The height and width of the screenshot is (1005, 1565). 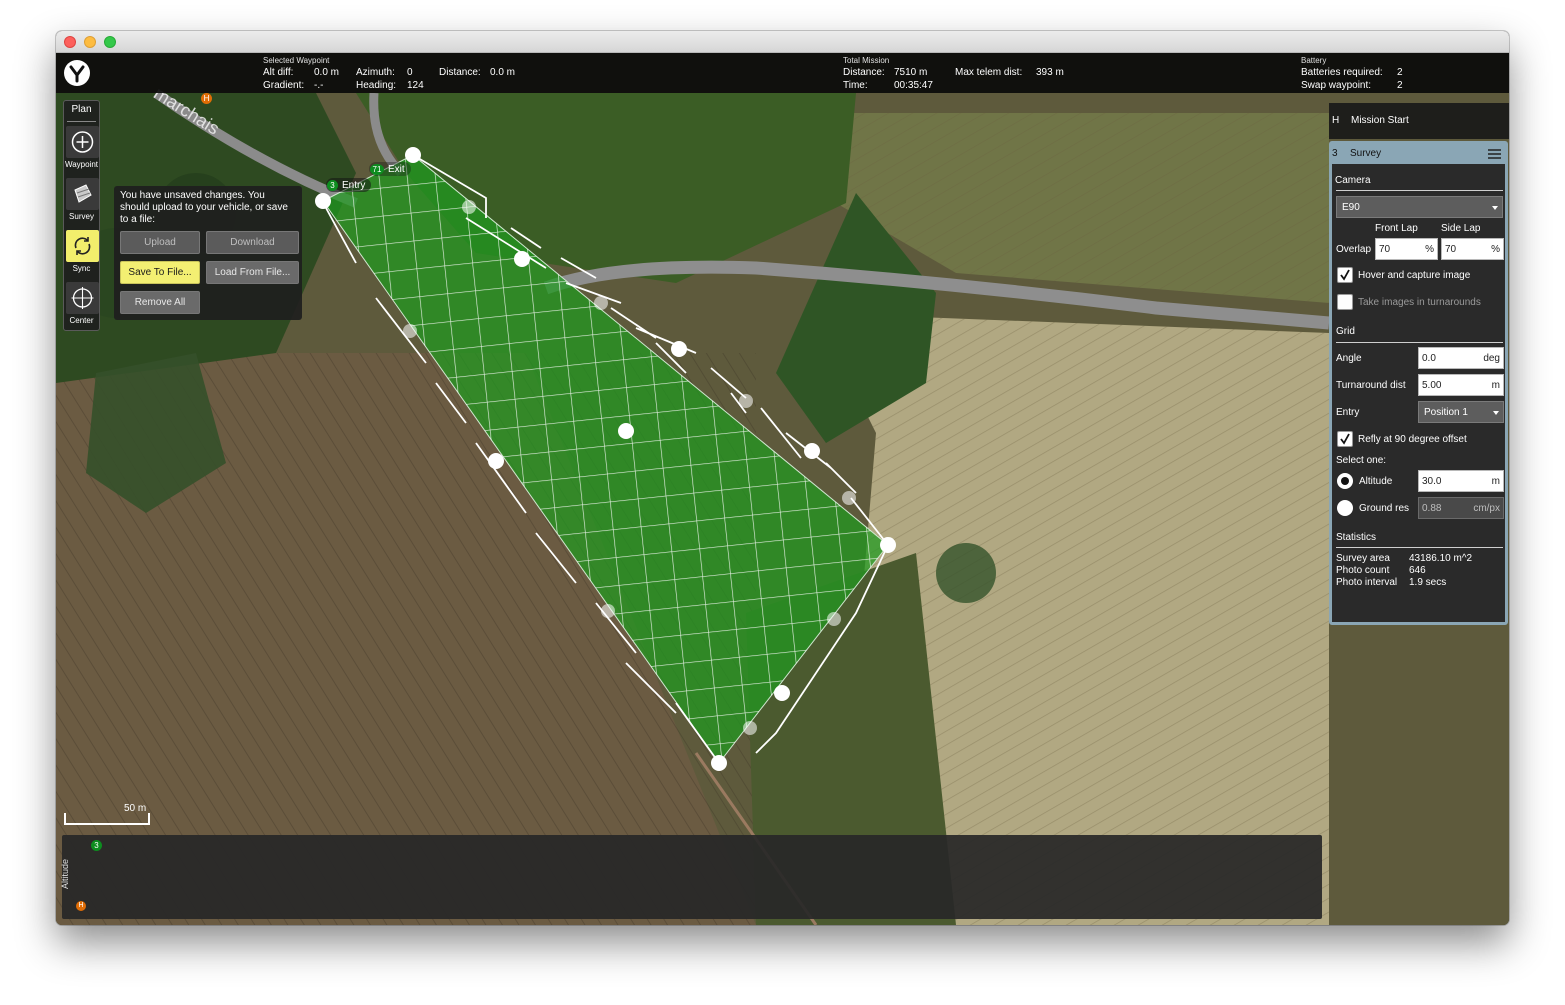 What do you see at coordinates (77, 73) in the screenshot?
I see `app-logo-icon` at bounding box center [77, 73].